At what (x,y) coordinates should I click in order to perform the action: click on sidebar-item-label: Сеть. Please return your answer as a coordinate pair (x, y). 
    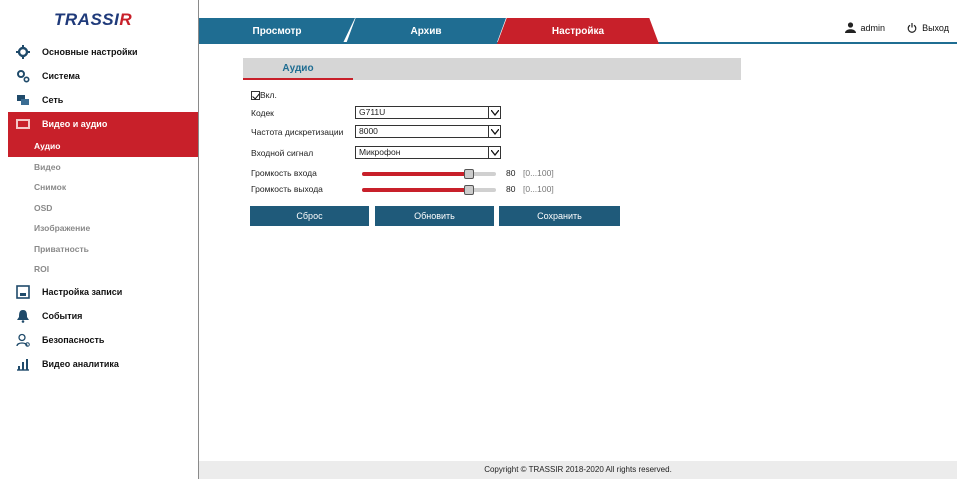
    Looking at the image, I should click on (53, 100).